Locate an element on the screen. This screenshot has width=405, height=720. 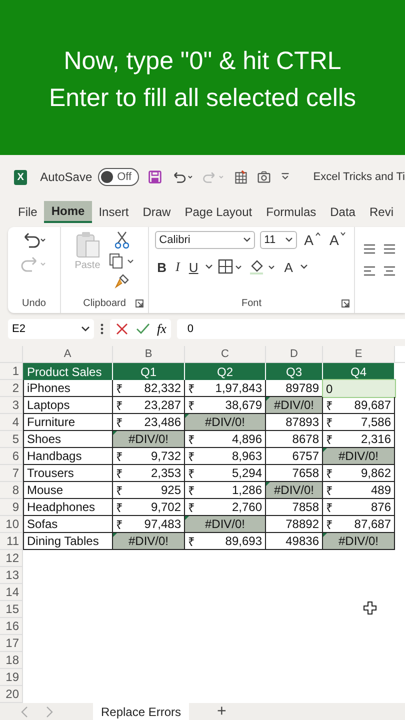
row-header: 19 is located at coordinates (11, 677).